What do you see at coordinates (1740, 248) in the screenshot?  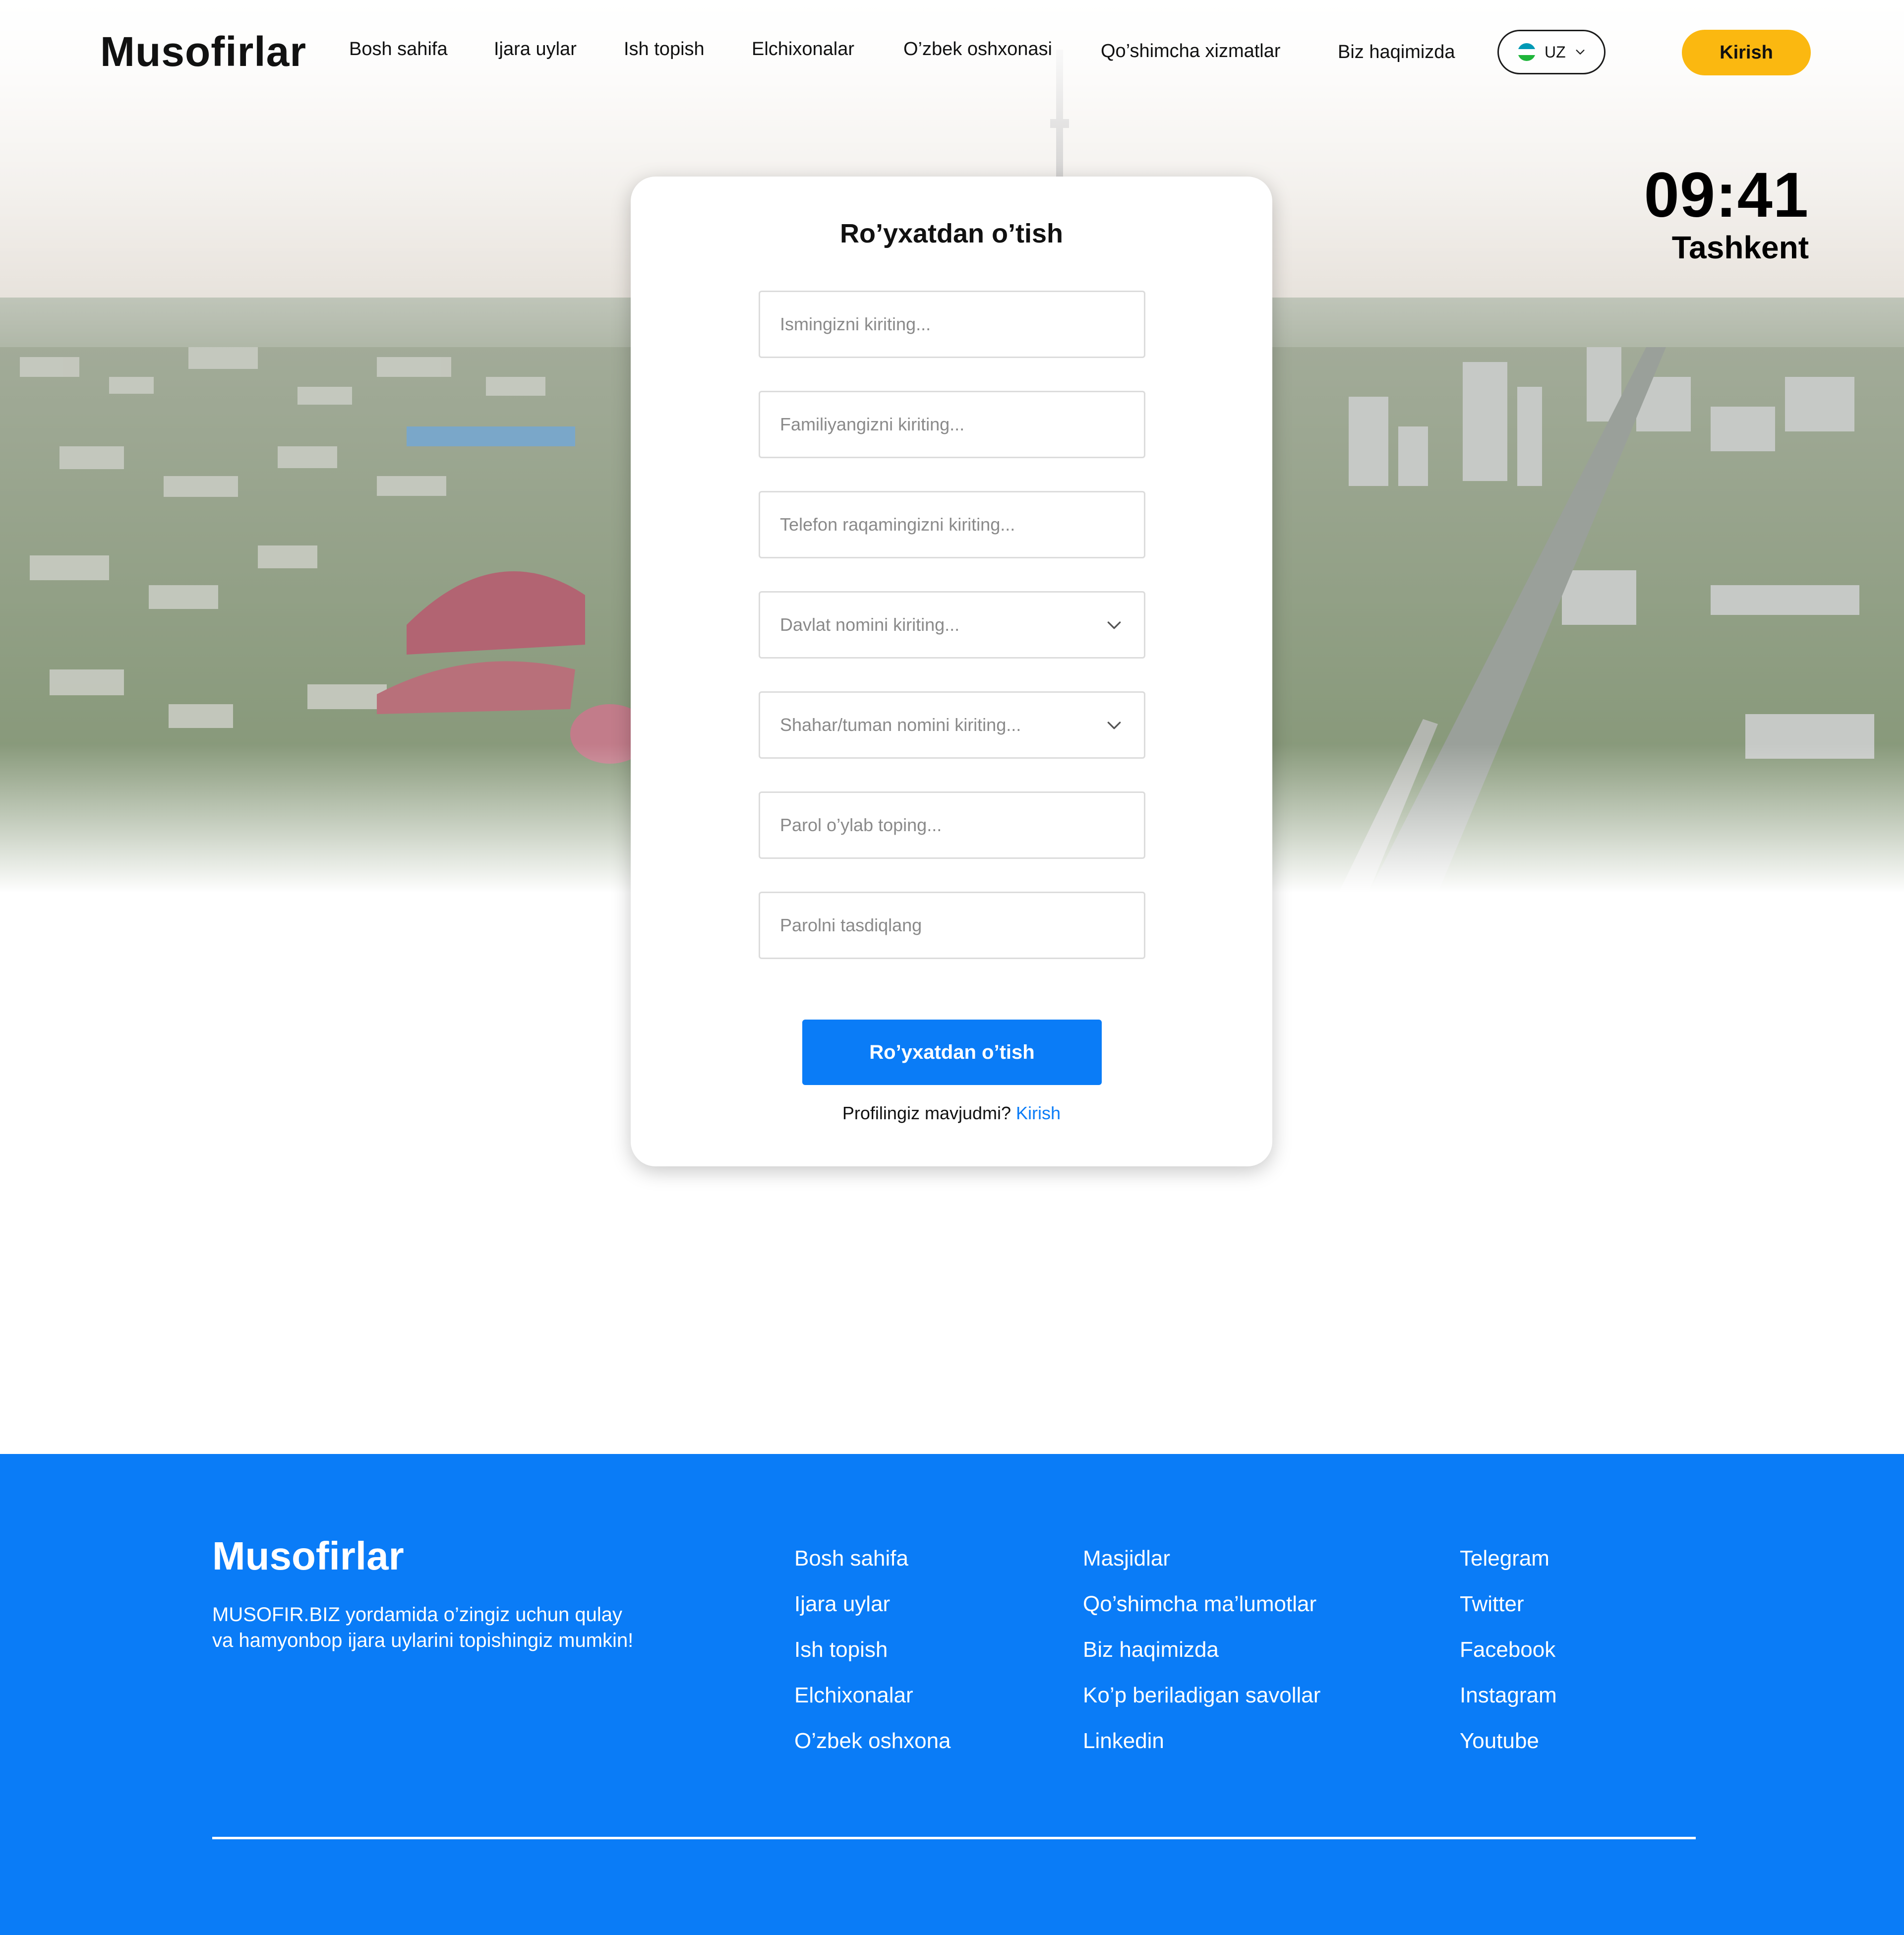 I see `clock-city: Tashkent` at bounding box center [1740, 248].